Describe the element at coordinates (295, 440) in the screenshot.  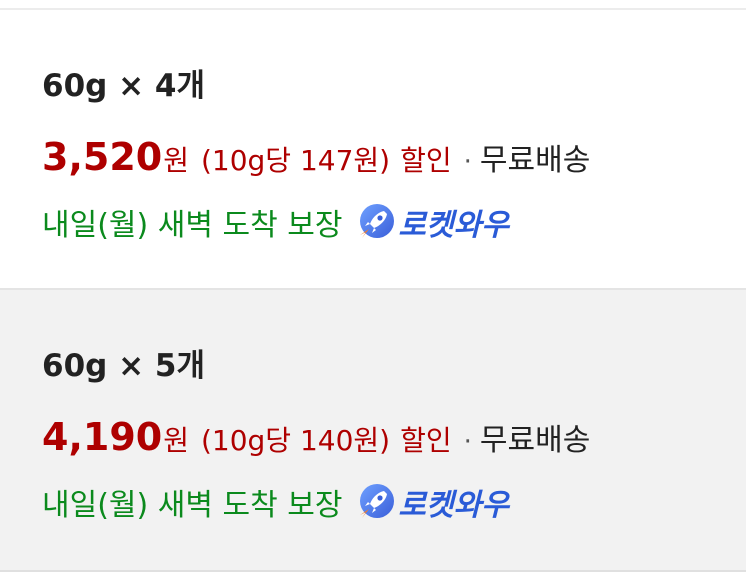
I see `unit-price: (10g당 140원)` at that location.